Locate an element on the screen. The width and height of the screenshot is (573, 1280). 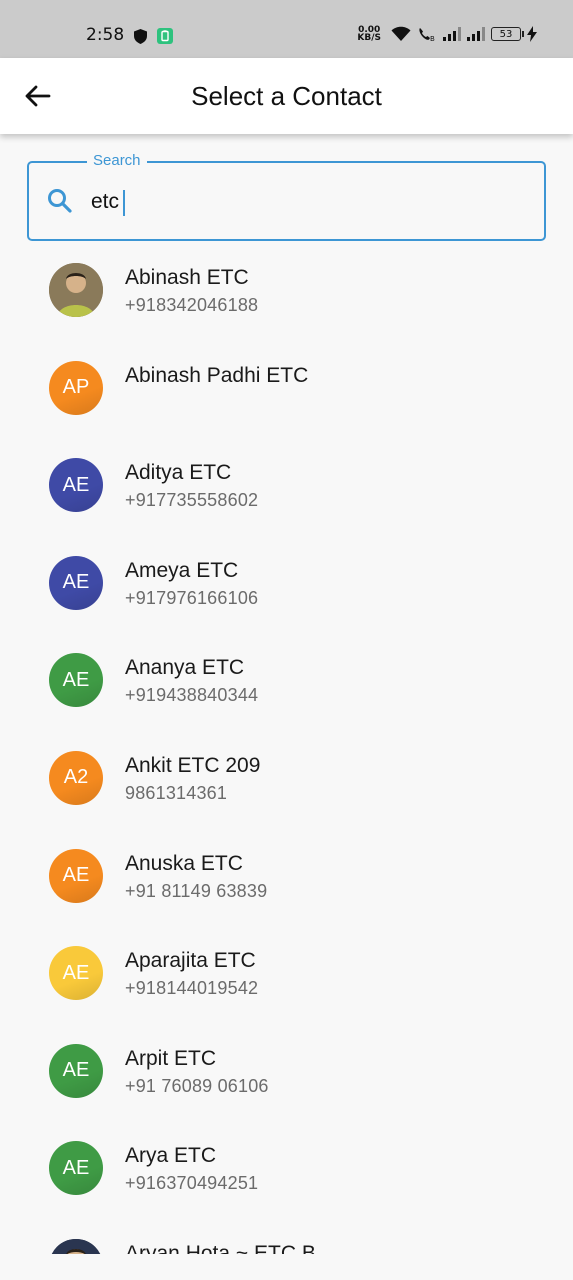
contact-name: Aditya ETC is located at coordinates (178, 473).